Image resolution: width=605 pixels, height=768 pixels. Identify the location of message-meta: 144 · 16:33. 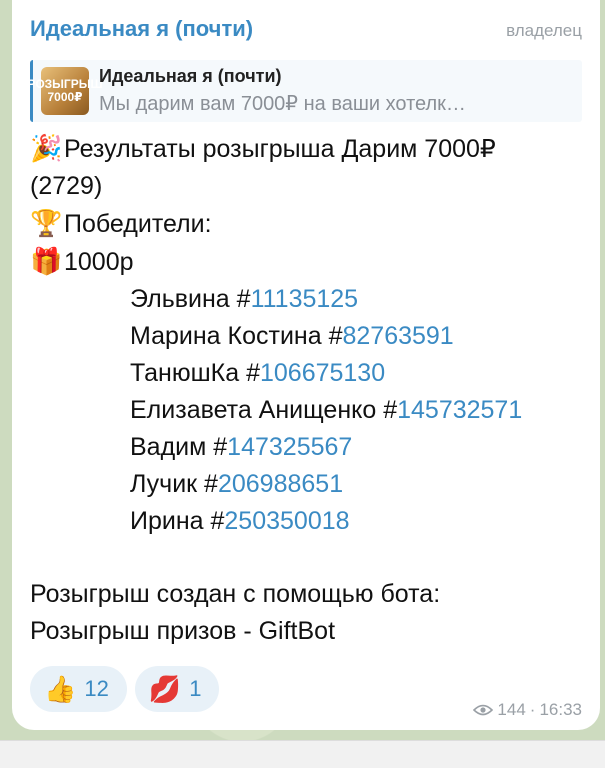
(527, 710).